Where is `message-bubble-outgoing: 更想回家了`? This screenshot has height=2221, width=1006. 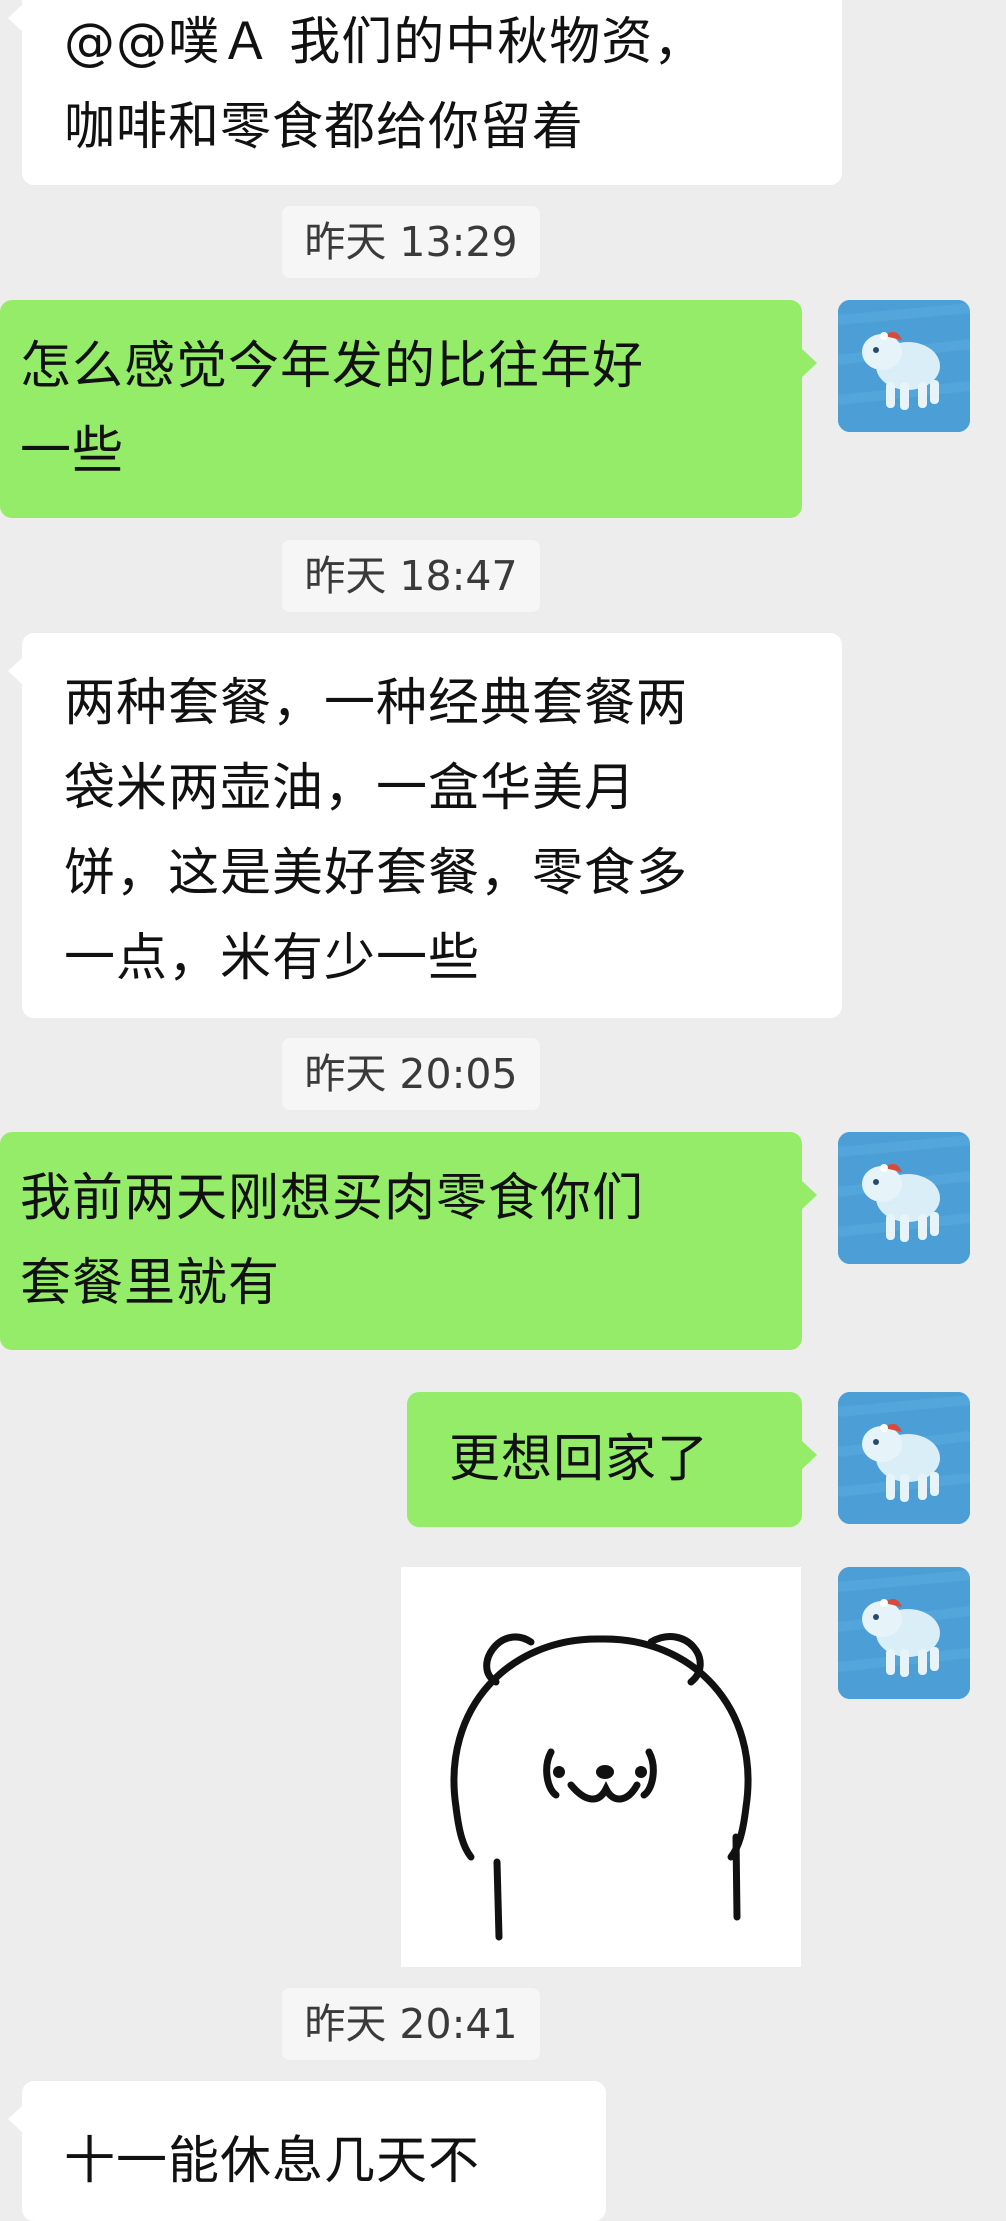
message-bubble-outgoing: 更想回家了 is located at coordinates (612, 1459).